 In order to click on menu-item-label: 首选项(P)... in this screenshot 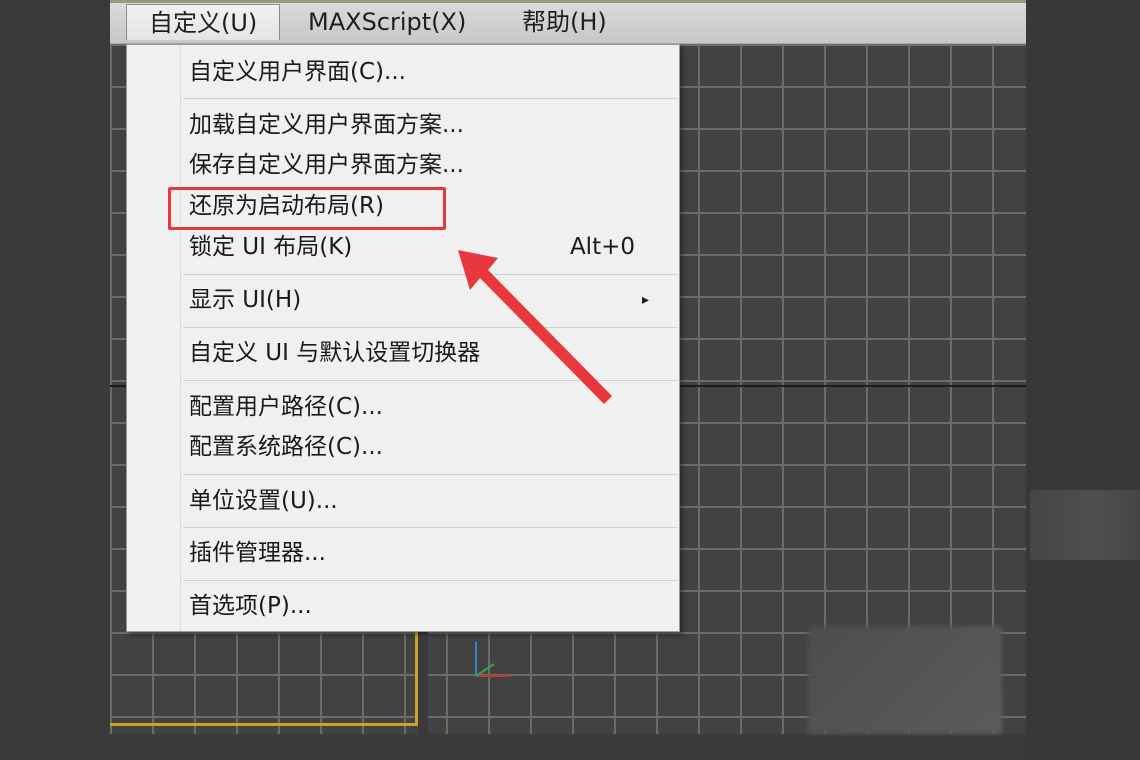, I will do `click(250, 606)`.